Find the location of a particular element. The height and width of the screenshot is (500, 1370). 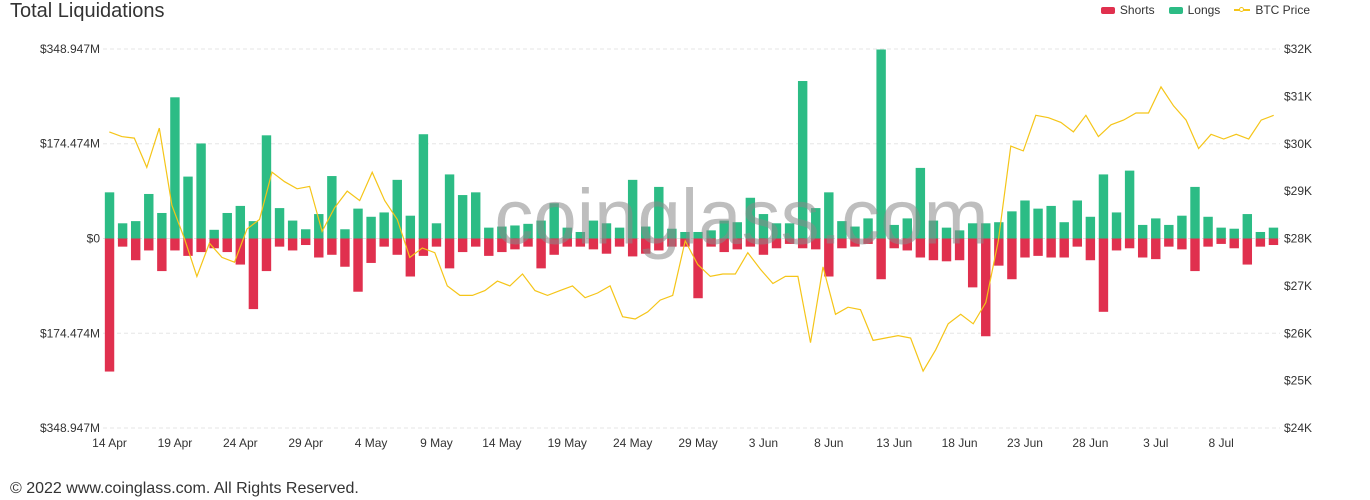

x-tick-label: 29 Apr is located at coordinates (305, 443).